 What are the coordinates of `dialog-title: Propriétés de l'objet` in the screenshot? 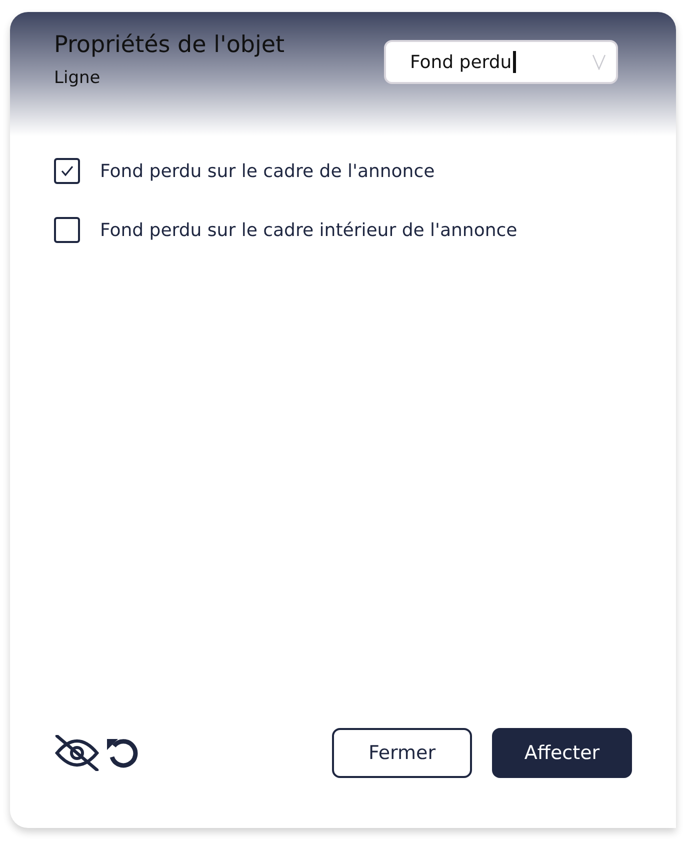 It's located at (169, 45).